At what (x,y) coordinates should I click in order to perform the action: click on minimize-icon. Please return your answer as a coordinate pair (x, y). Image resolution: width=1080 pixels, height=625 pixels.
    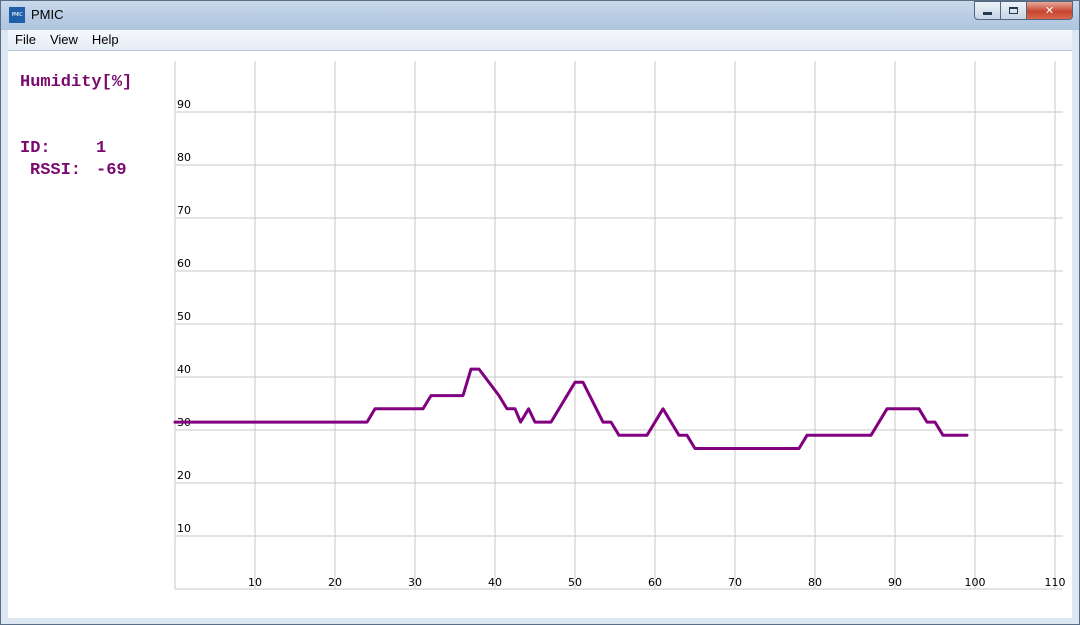
    Looking at the image, I should click on (987, 13).